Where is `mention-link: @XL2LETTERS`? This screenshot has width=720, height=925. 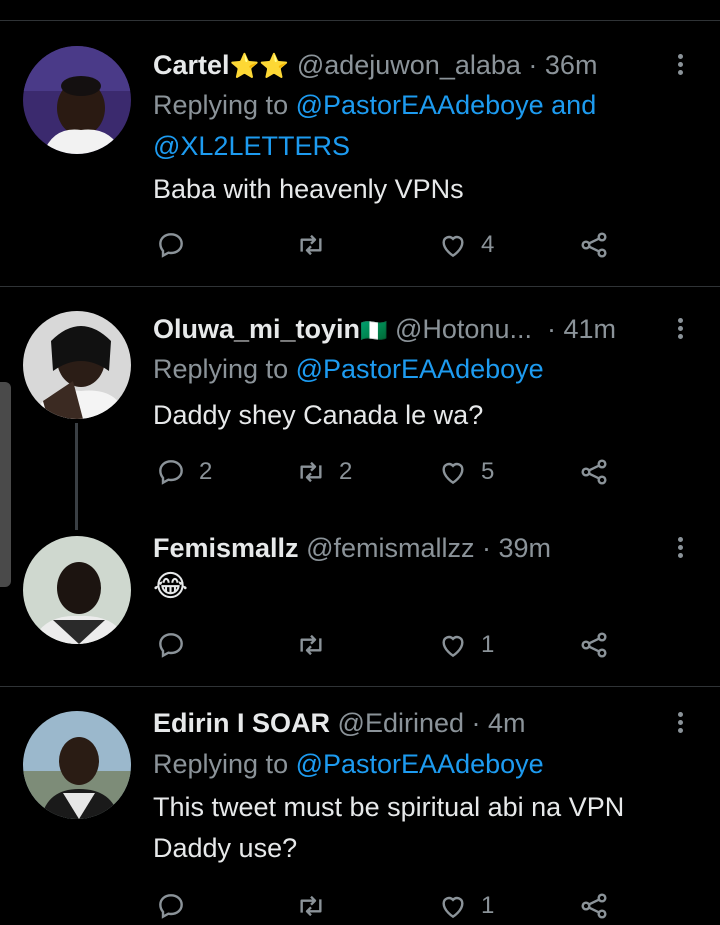 mention-link: @XL2LETTERS is located at coordinates (251, 146).